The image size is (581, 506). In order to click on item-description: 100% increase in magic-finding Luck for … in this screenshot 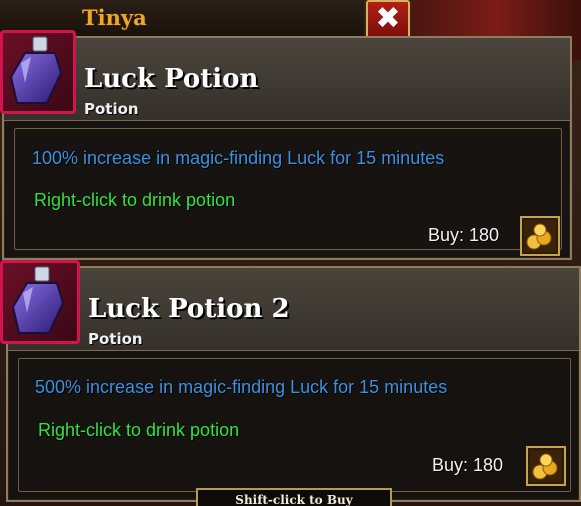, I will do `click(238, 158)`.